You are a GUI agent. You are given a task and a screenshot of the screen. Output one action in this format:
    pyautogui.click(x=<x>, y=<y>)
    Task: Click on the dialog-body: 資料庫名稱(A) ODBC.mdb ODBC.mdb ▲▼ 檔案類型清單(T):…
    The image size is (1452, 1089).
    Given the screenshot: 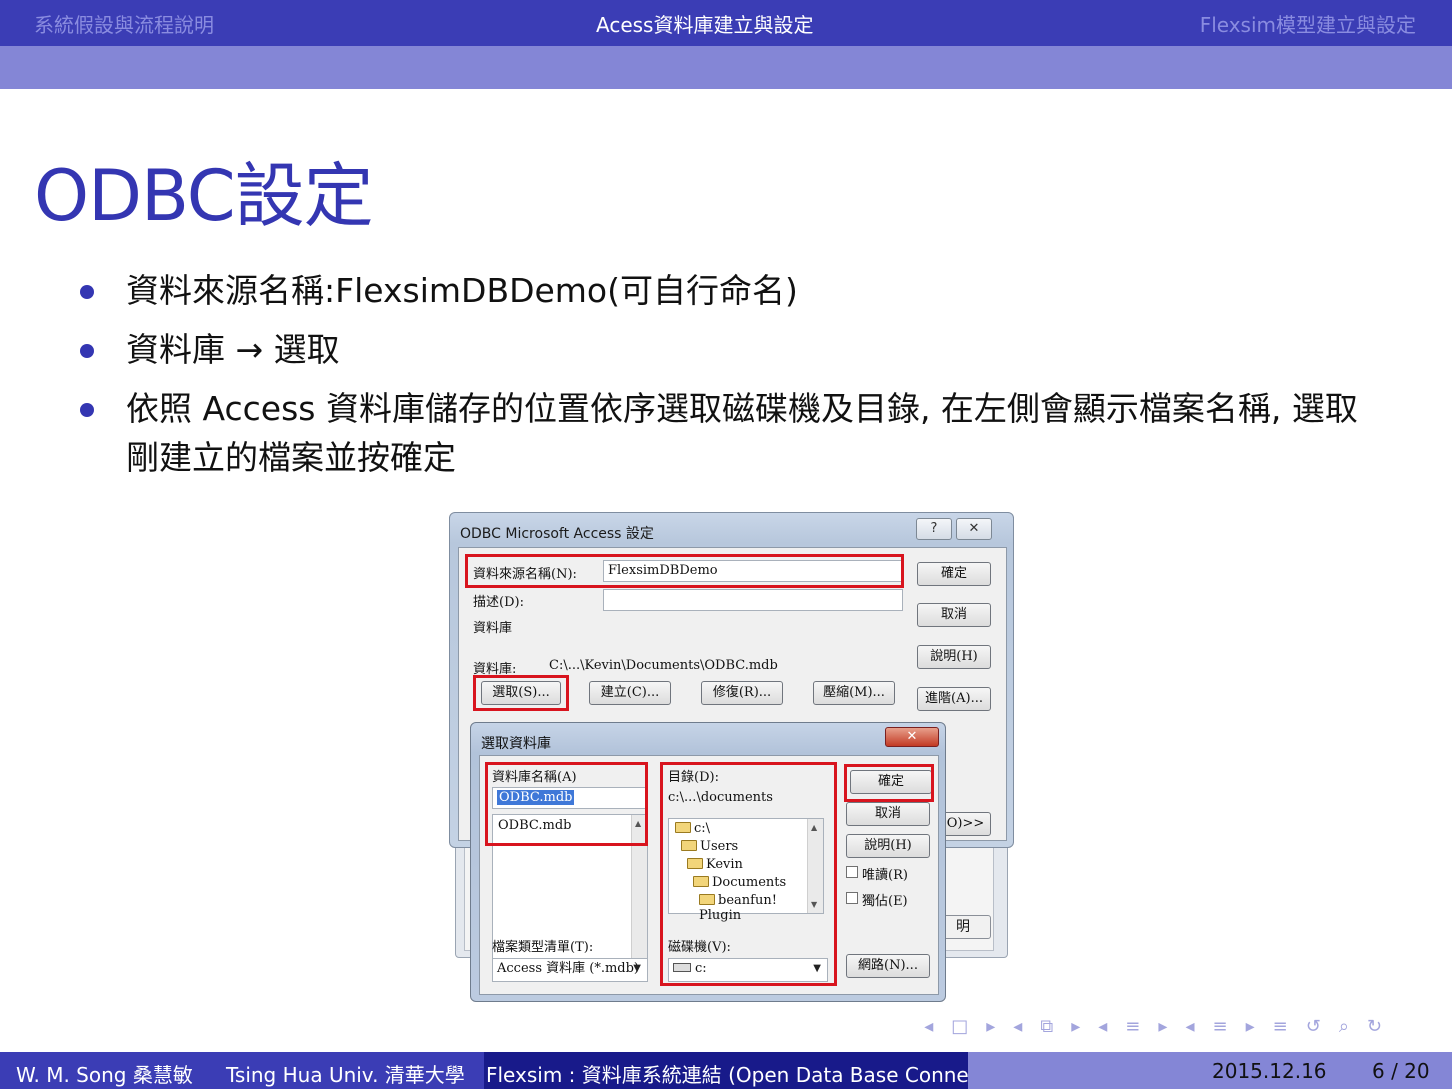 What is the action you would take?
    pyautogui.click(x=709, y=875)
    